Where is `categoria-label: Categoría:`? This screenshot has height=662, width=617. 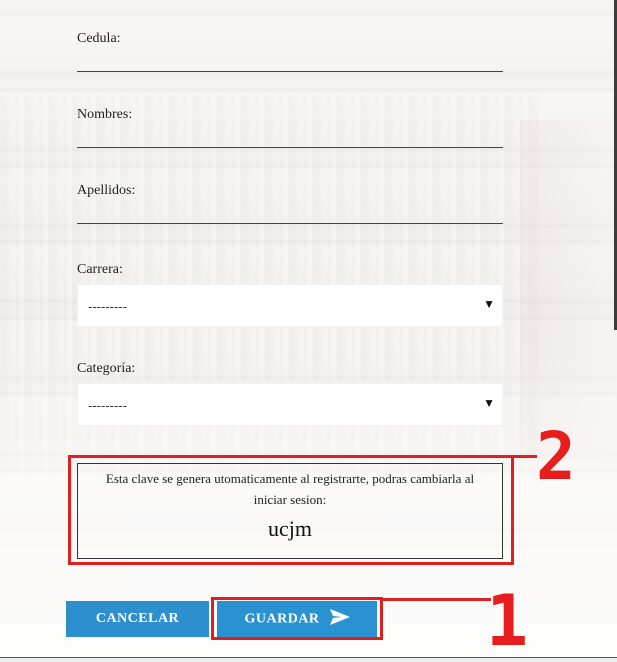
categoria-label: Categoría: is located at coordinates (106, 368).